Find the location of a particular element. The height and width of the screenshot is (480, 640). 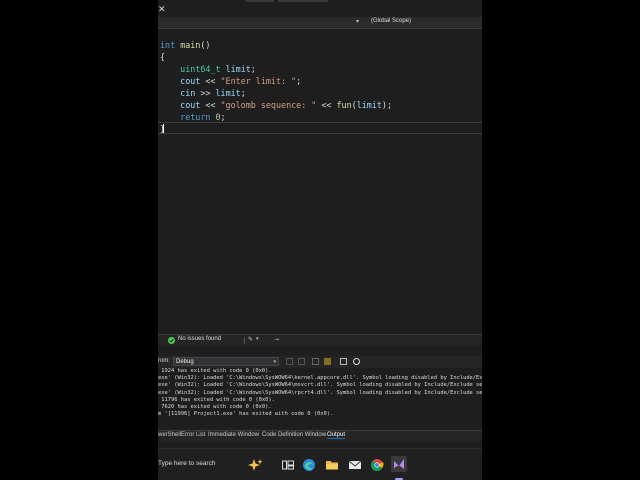

code-token: () is located at coordinates (205, 45).